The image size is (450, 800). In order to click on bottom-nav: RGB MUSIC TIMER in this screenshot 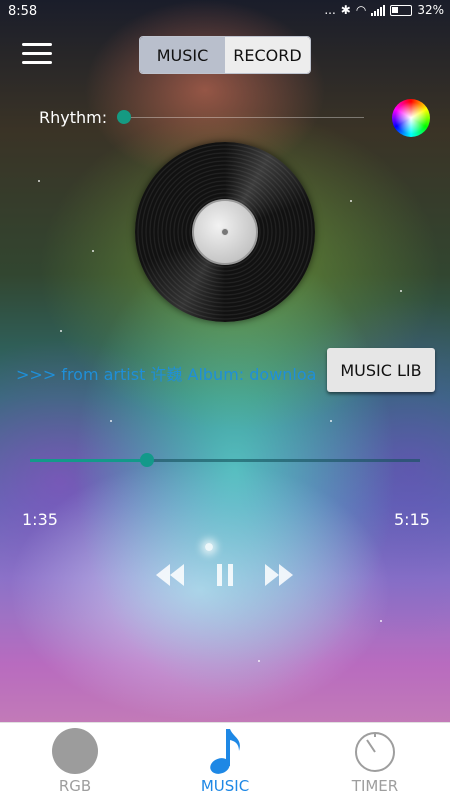, I will do `click(225, 761)`.